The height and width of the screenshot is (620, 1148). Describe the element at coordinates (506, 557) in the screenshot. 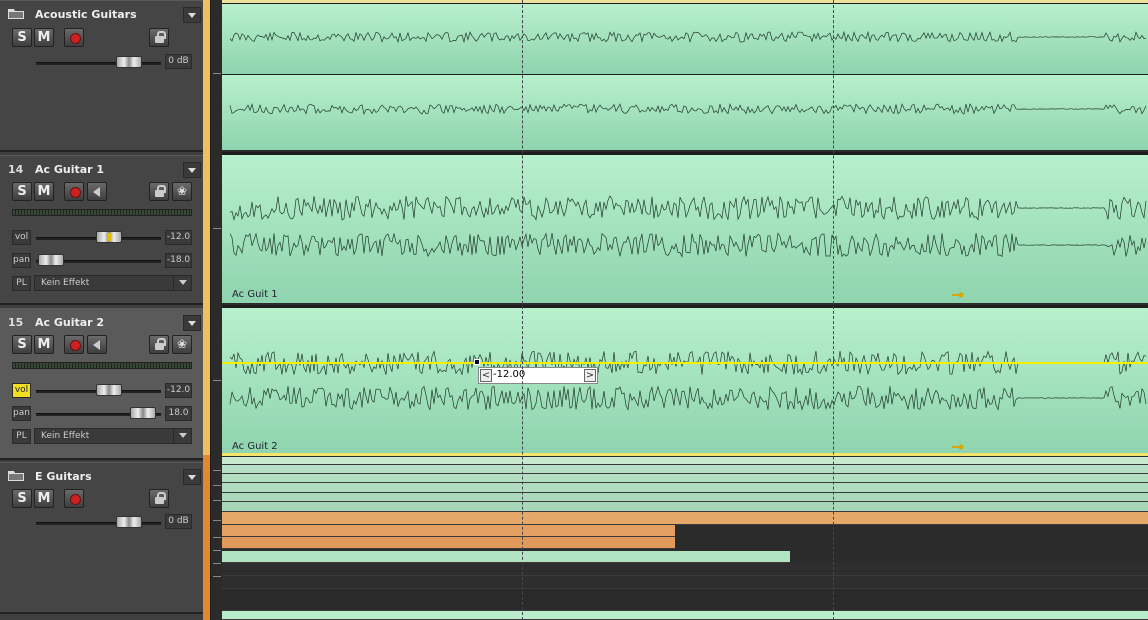

I see `e-guitars-lane-green` at that location.